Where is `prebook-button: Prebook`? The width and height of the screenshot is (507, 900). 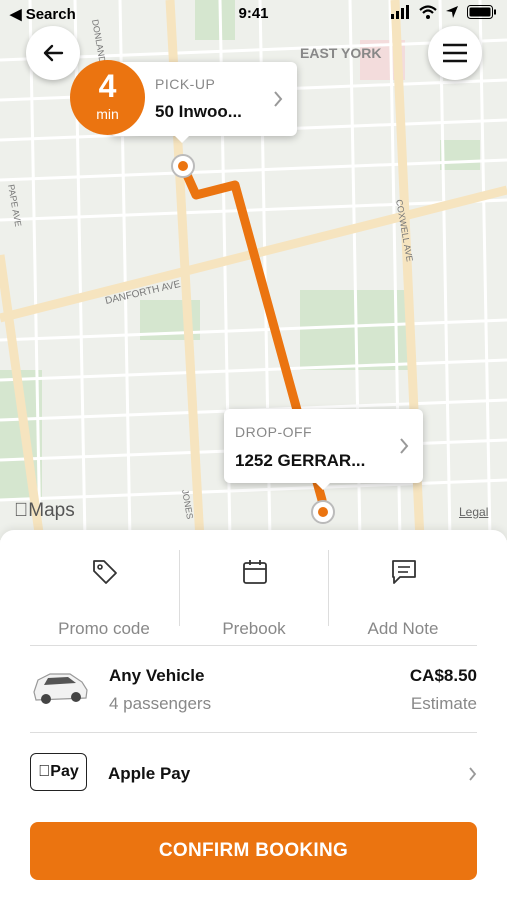 prebook-button: Prebook is located at coordinates (254, 593).